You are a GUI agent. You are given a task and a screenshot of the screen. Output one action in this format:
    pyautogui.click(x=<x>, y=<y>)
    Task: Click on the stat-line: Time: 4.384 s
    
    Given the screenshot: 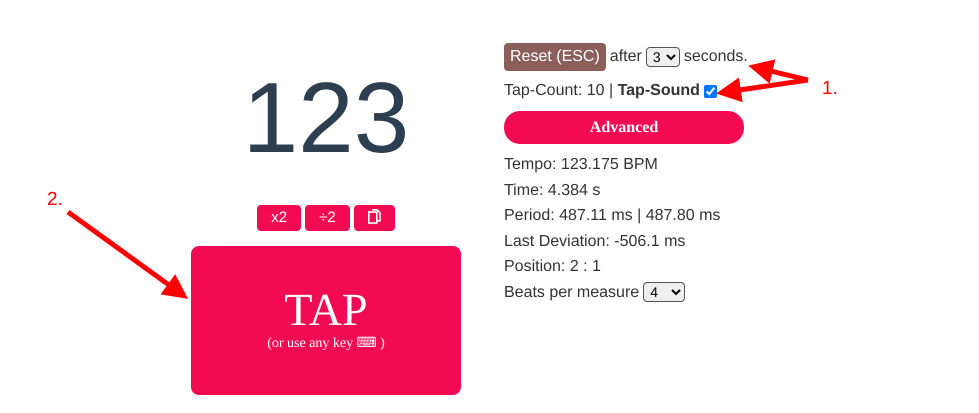 What is the action you would take?
    pyautogui.click(x=553, y=190)
    